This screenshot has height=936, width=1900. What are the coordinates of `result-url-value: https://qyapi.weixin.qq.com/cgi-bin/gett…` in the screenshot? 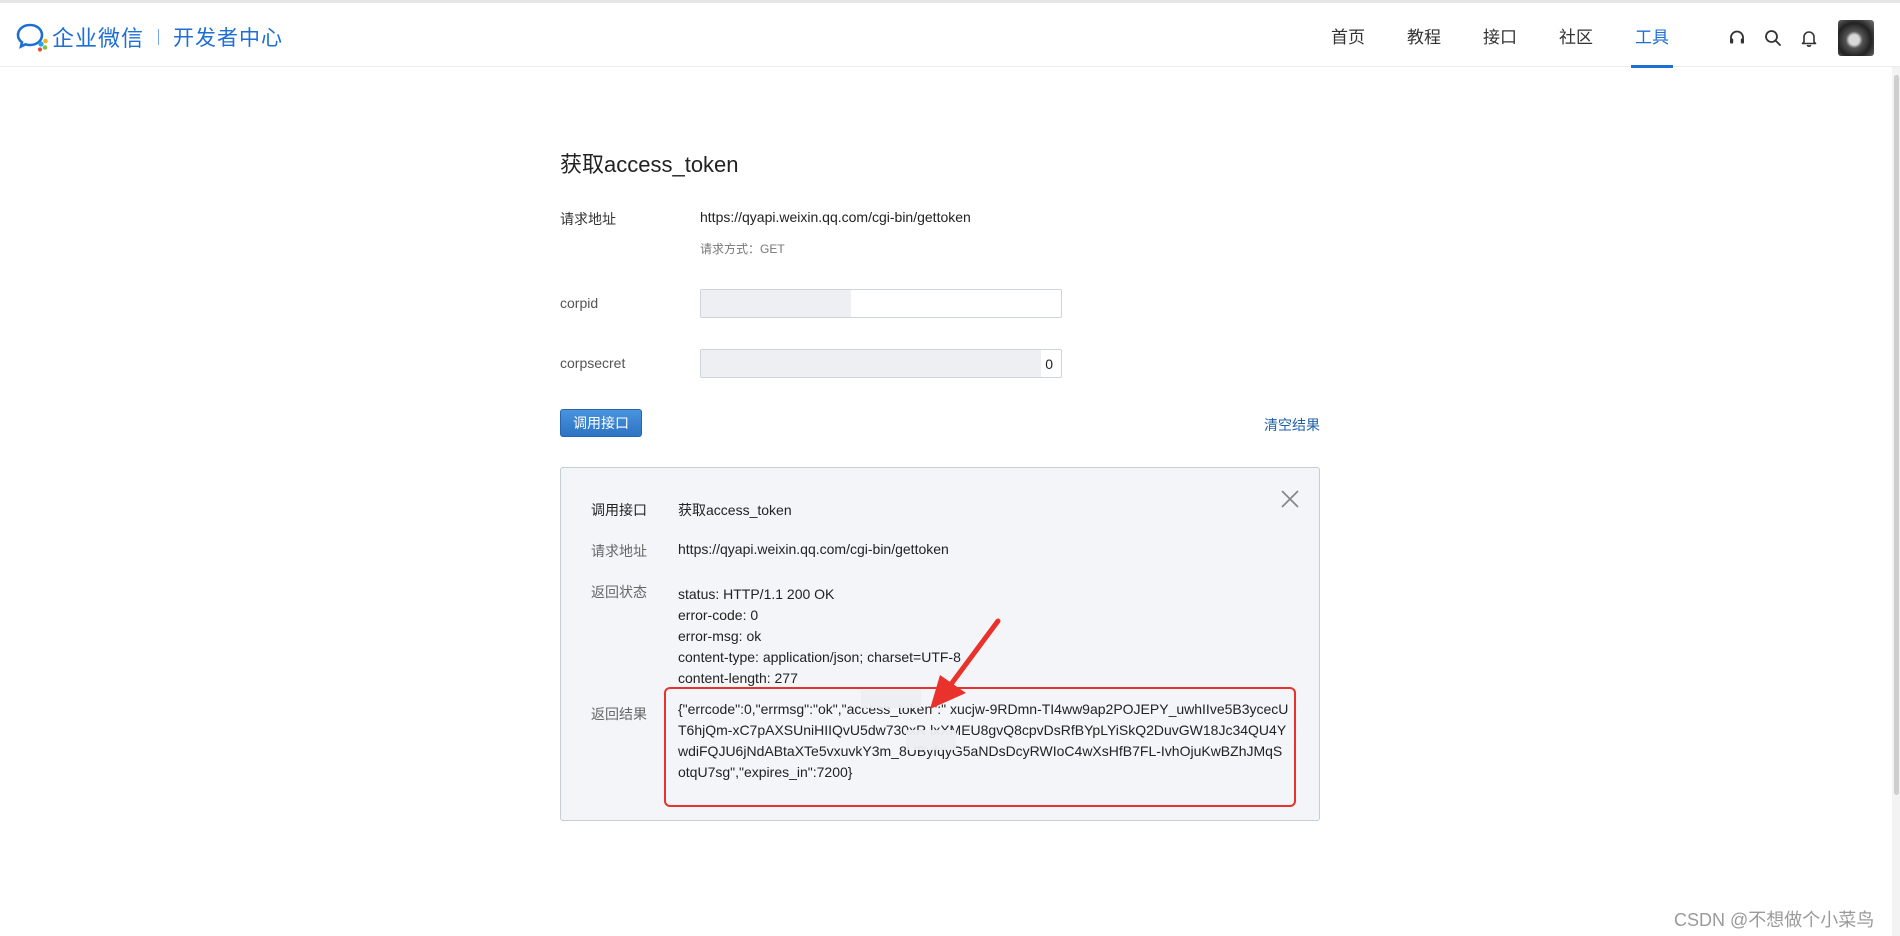 It's located at (813, 549).